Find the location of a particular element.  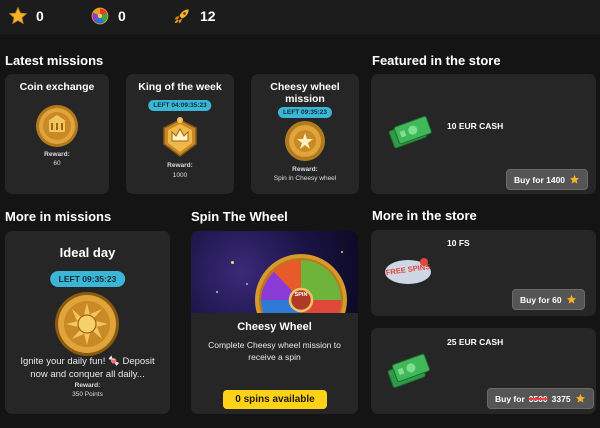

store-item-featured-cash: 10 EUR CASH Buy for 1400 is located at coordinates (483, 134).